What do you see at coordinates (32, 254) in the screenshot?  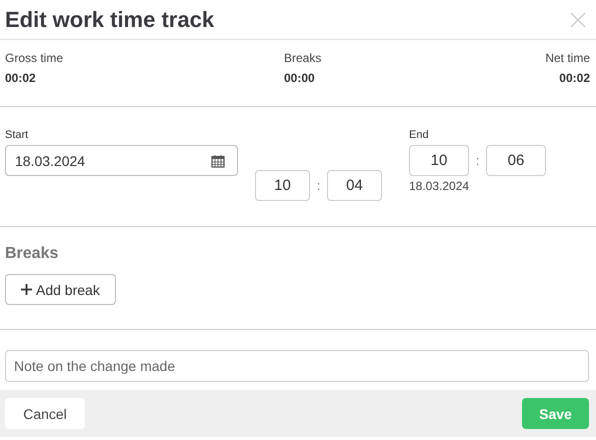 I see `breaks-heading: Breaks` at bounding box center [32, 254].